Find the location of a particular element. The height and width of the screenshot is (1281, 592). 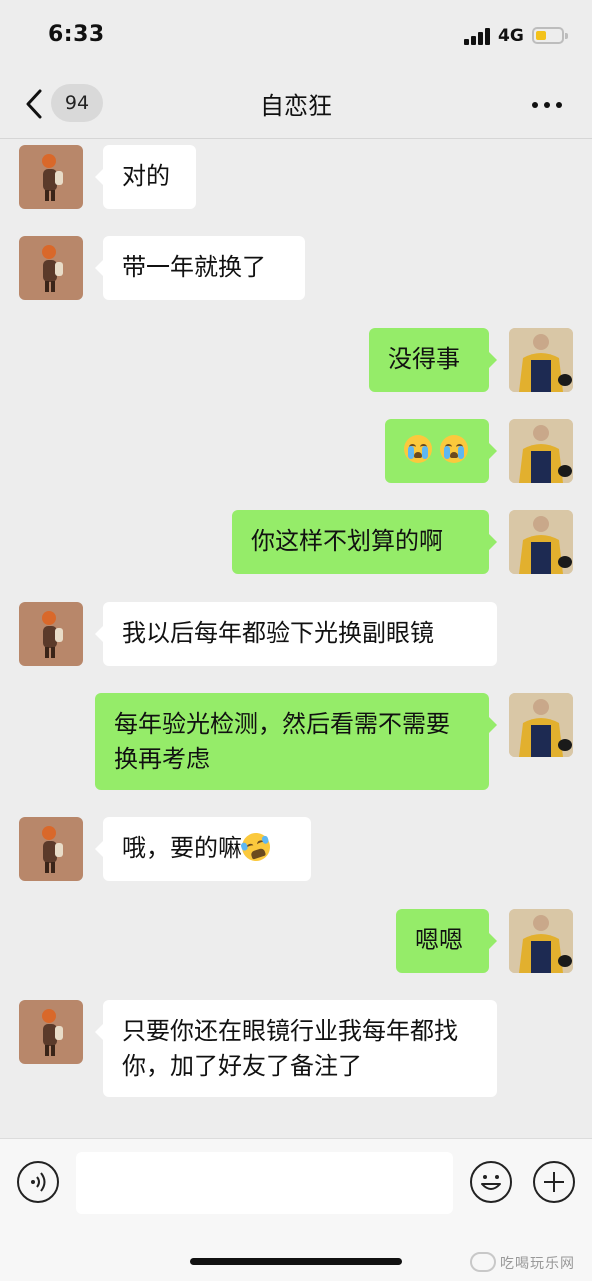

watermark-logo-icon is located at coordinates (483, 1262).